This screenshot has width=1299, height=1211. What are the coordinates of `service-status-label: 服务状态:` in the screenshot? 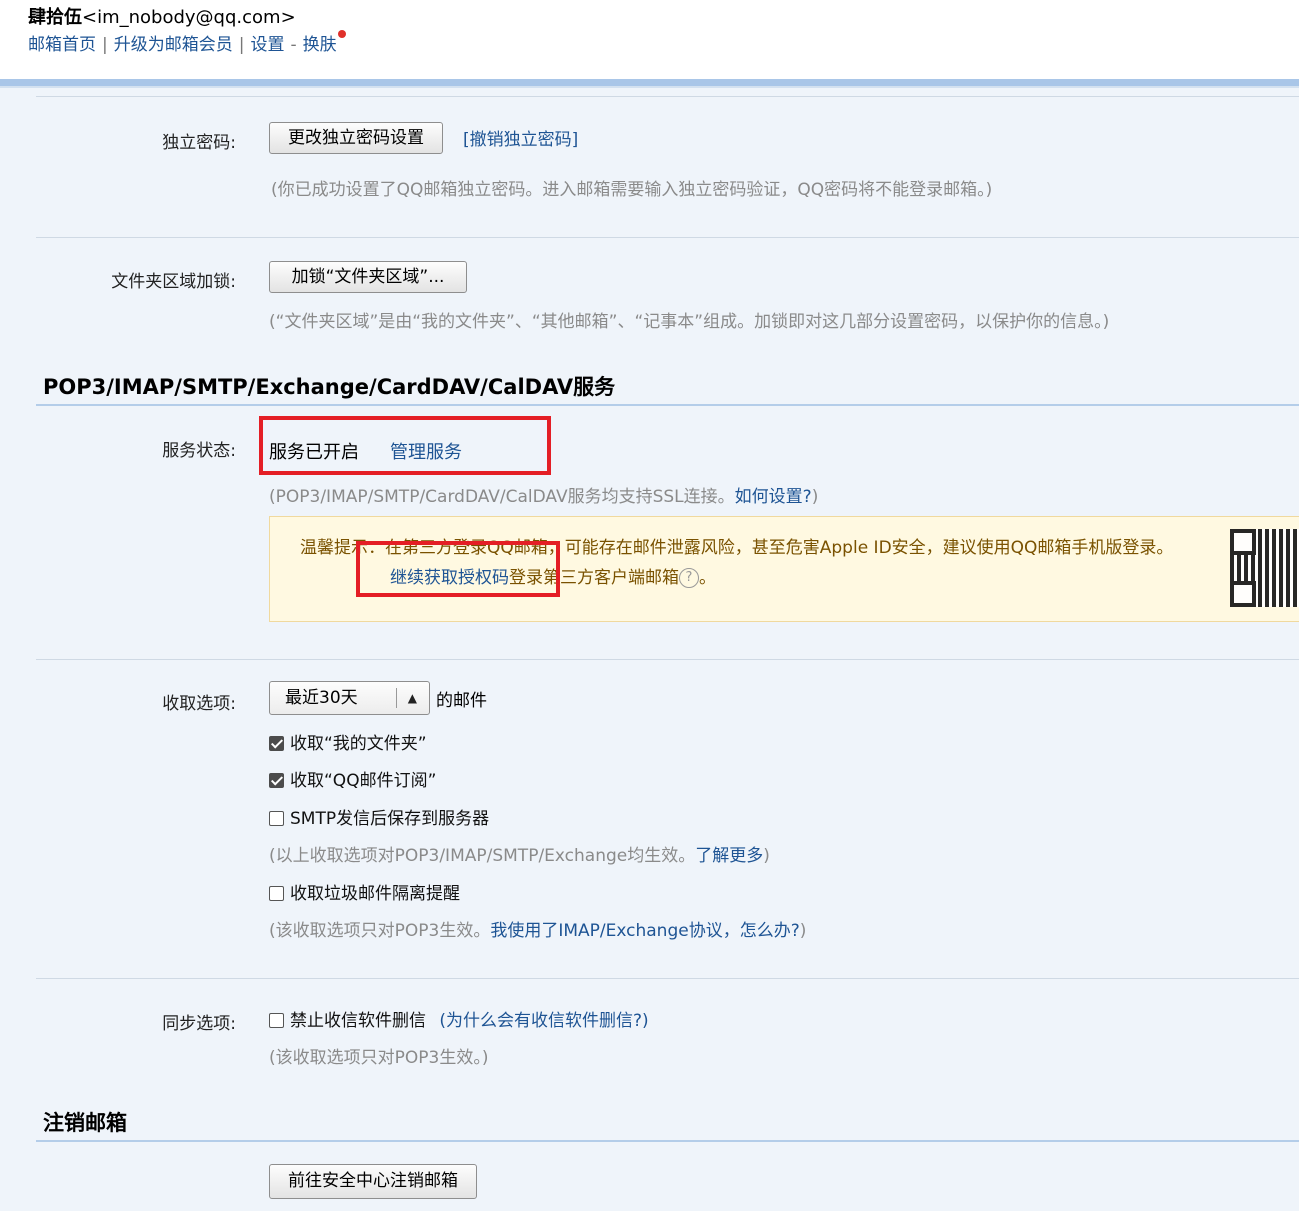 It's located at (199, 451).